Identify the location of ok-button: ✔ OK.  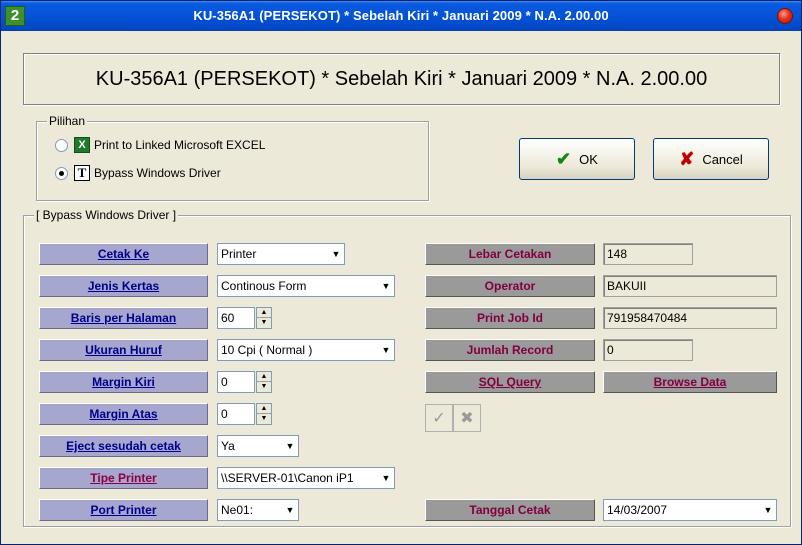
(577, 159).